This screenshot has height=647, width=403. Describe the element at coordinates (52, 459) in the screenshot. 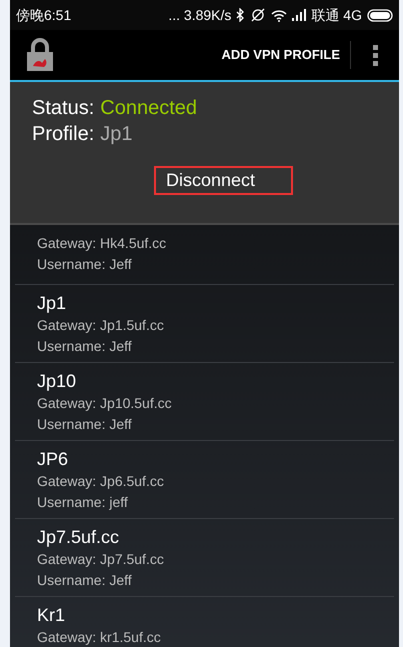

I see `profile-name: JP6` at that location.